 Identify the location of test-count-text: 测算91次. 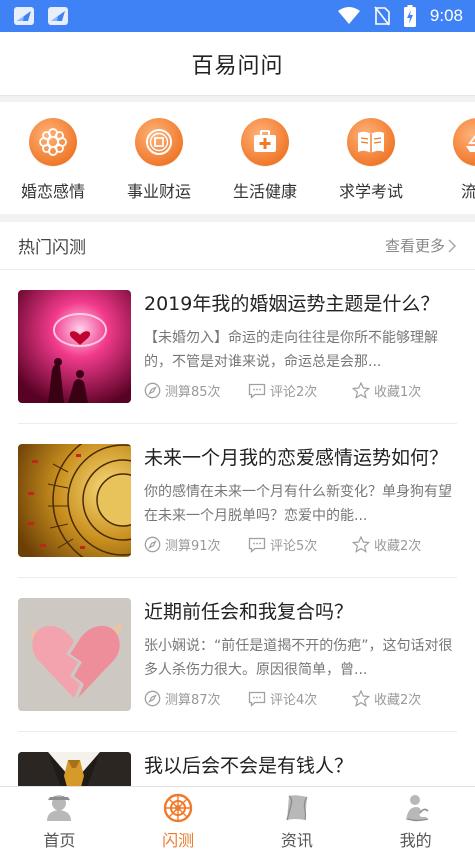
(193, 546).